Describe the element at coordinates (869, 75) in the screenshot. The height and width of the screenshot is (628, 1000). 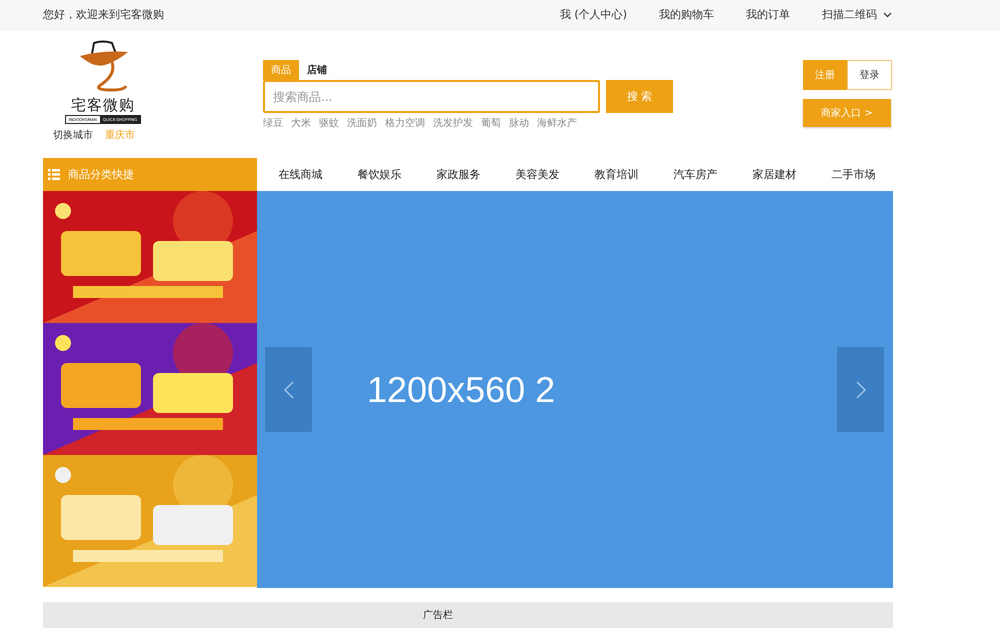
I see `login-button: 登录` at that location.